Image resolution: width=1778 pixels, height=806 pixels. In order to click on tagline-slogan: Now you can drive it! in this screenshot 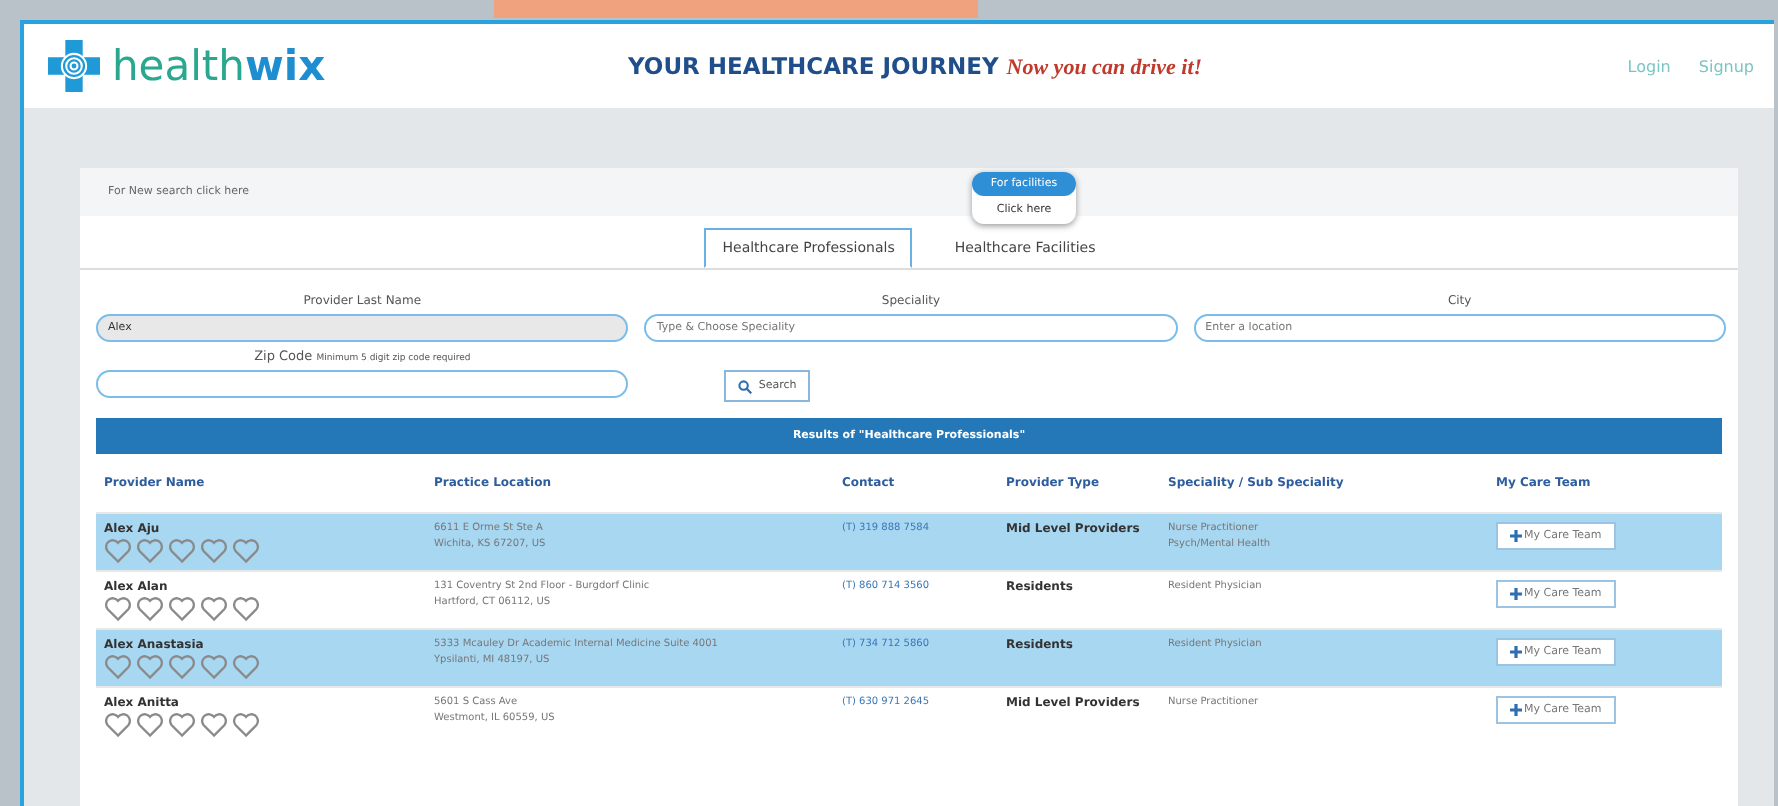, I will do `click(1104, 68)`.